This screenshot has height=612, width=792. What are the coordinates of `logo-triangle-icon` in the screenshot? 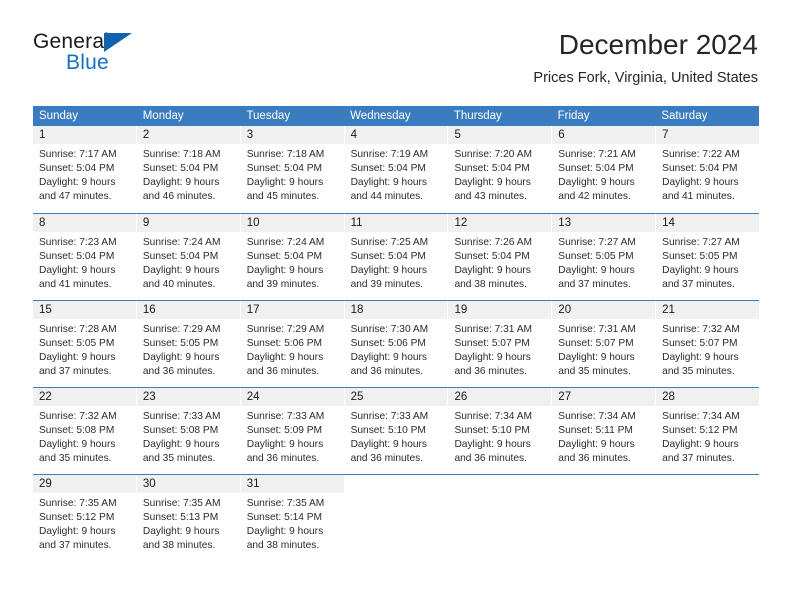 It's located at (118, 42).